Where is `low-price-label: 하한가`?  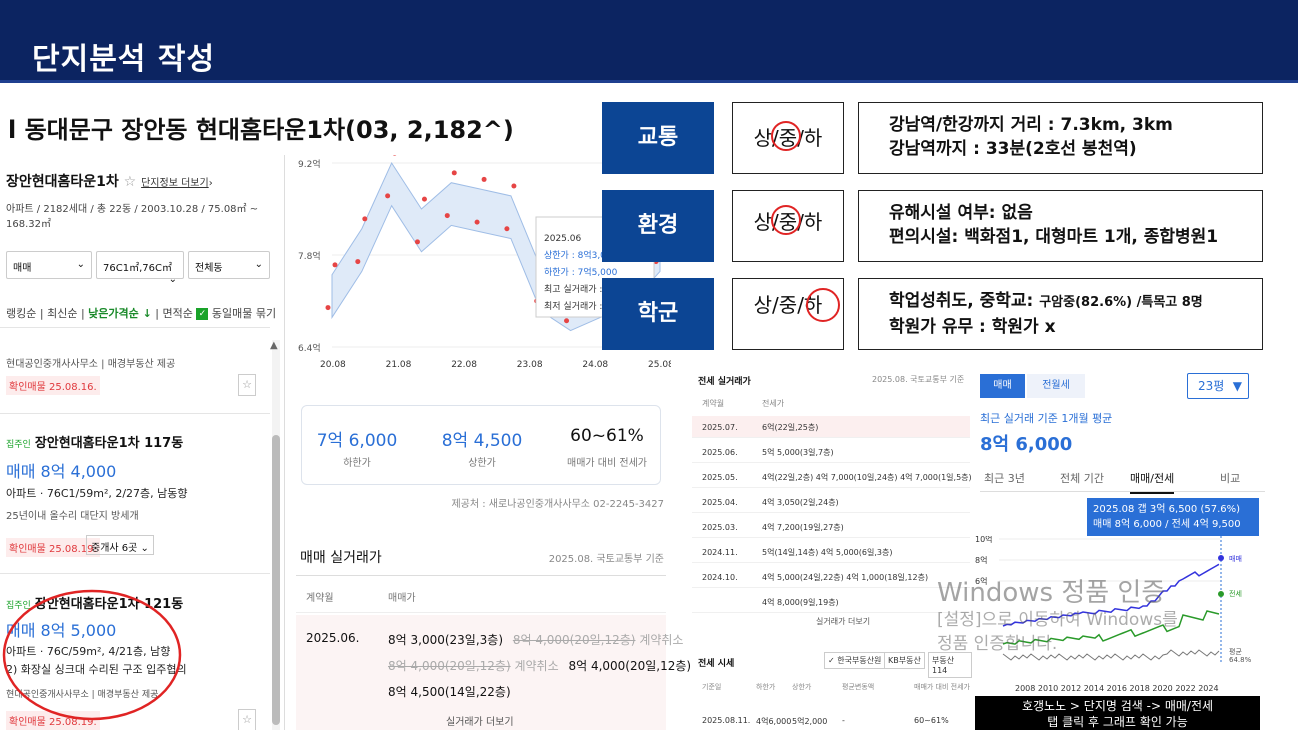 low-price-label: 하한가 is located at coordinates (357, 463).